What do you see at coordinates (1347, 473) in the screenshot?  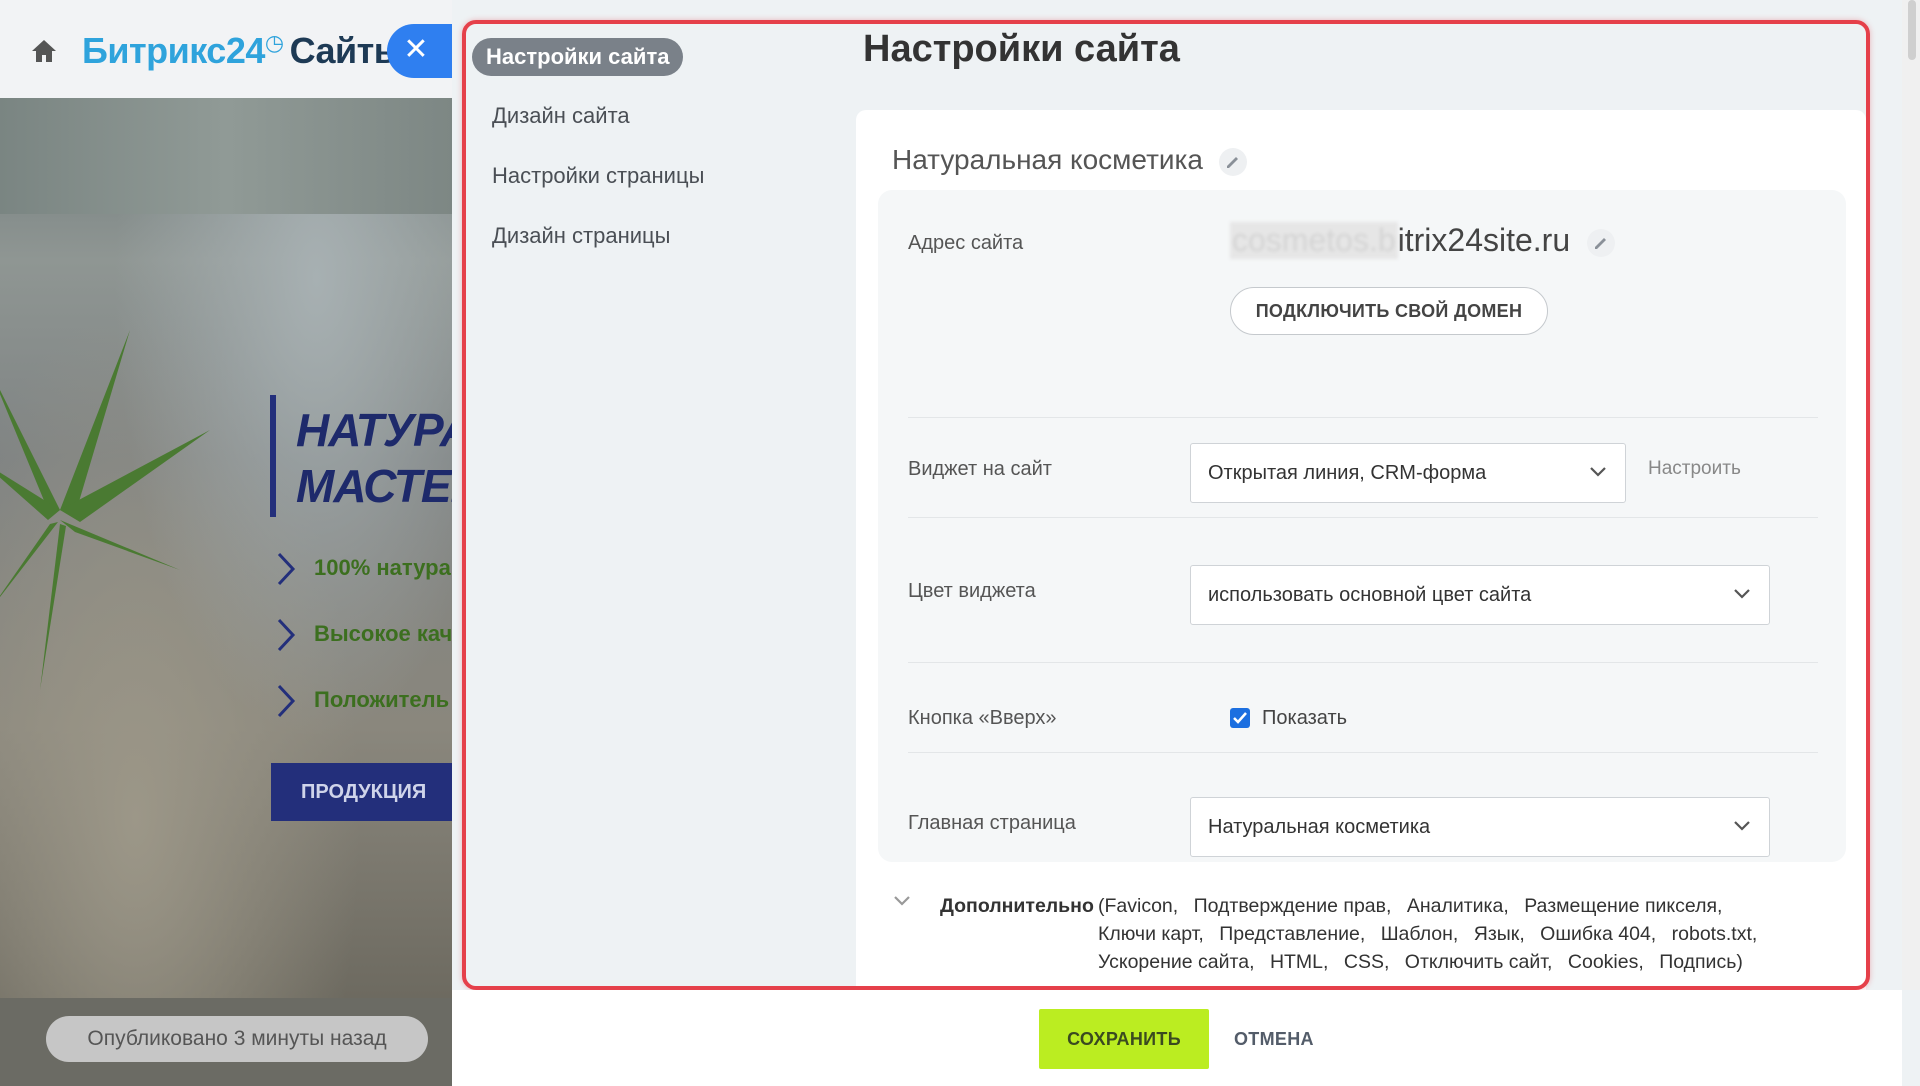 I see `widget-select-value: Открытая линия, CRM-форма` at bounding box center [1347, 473].